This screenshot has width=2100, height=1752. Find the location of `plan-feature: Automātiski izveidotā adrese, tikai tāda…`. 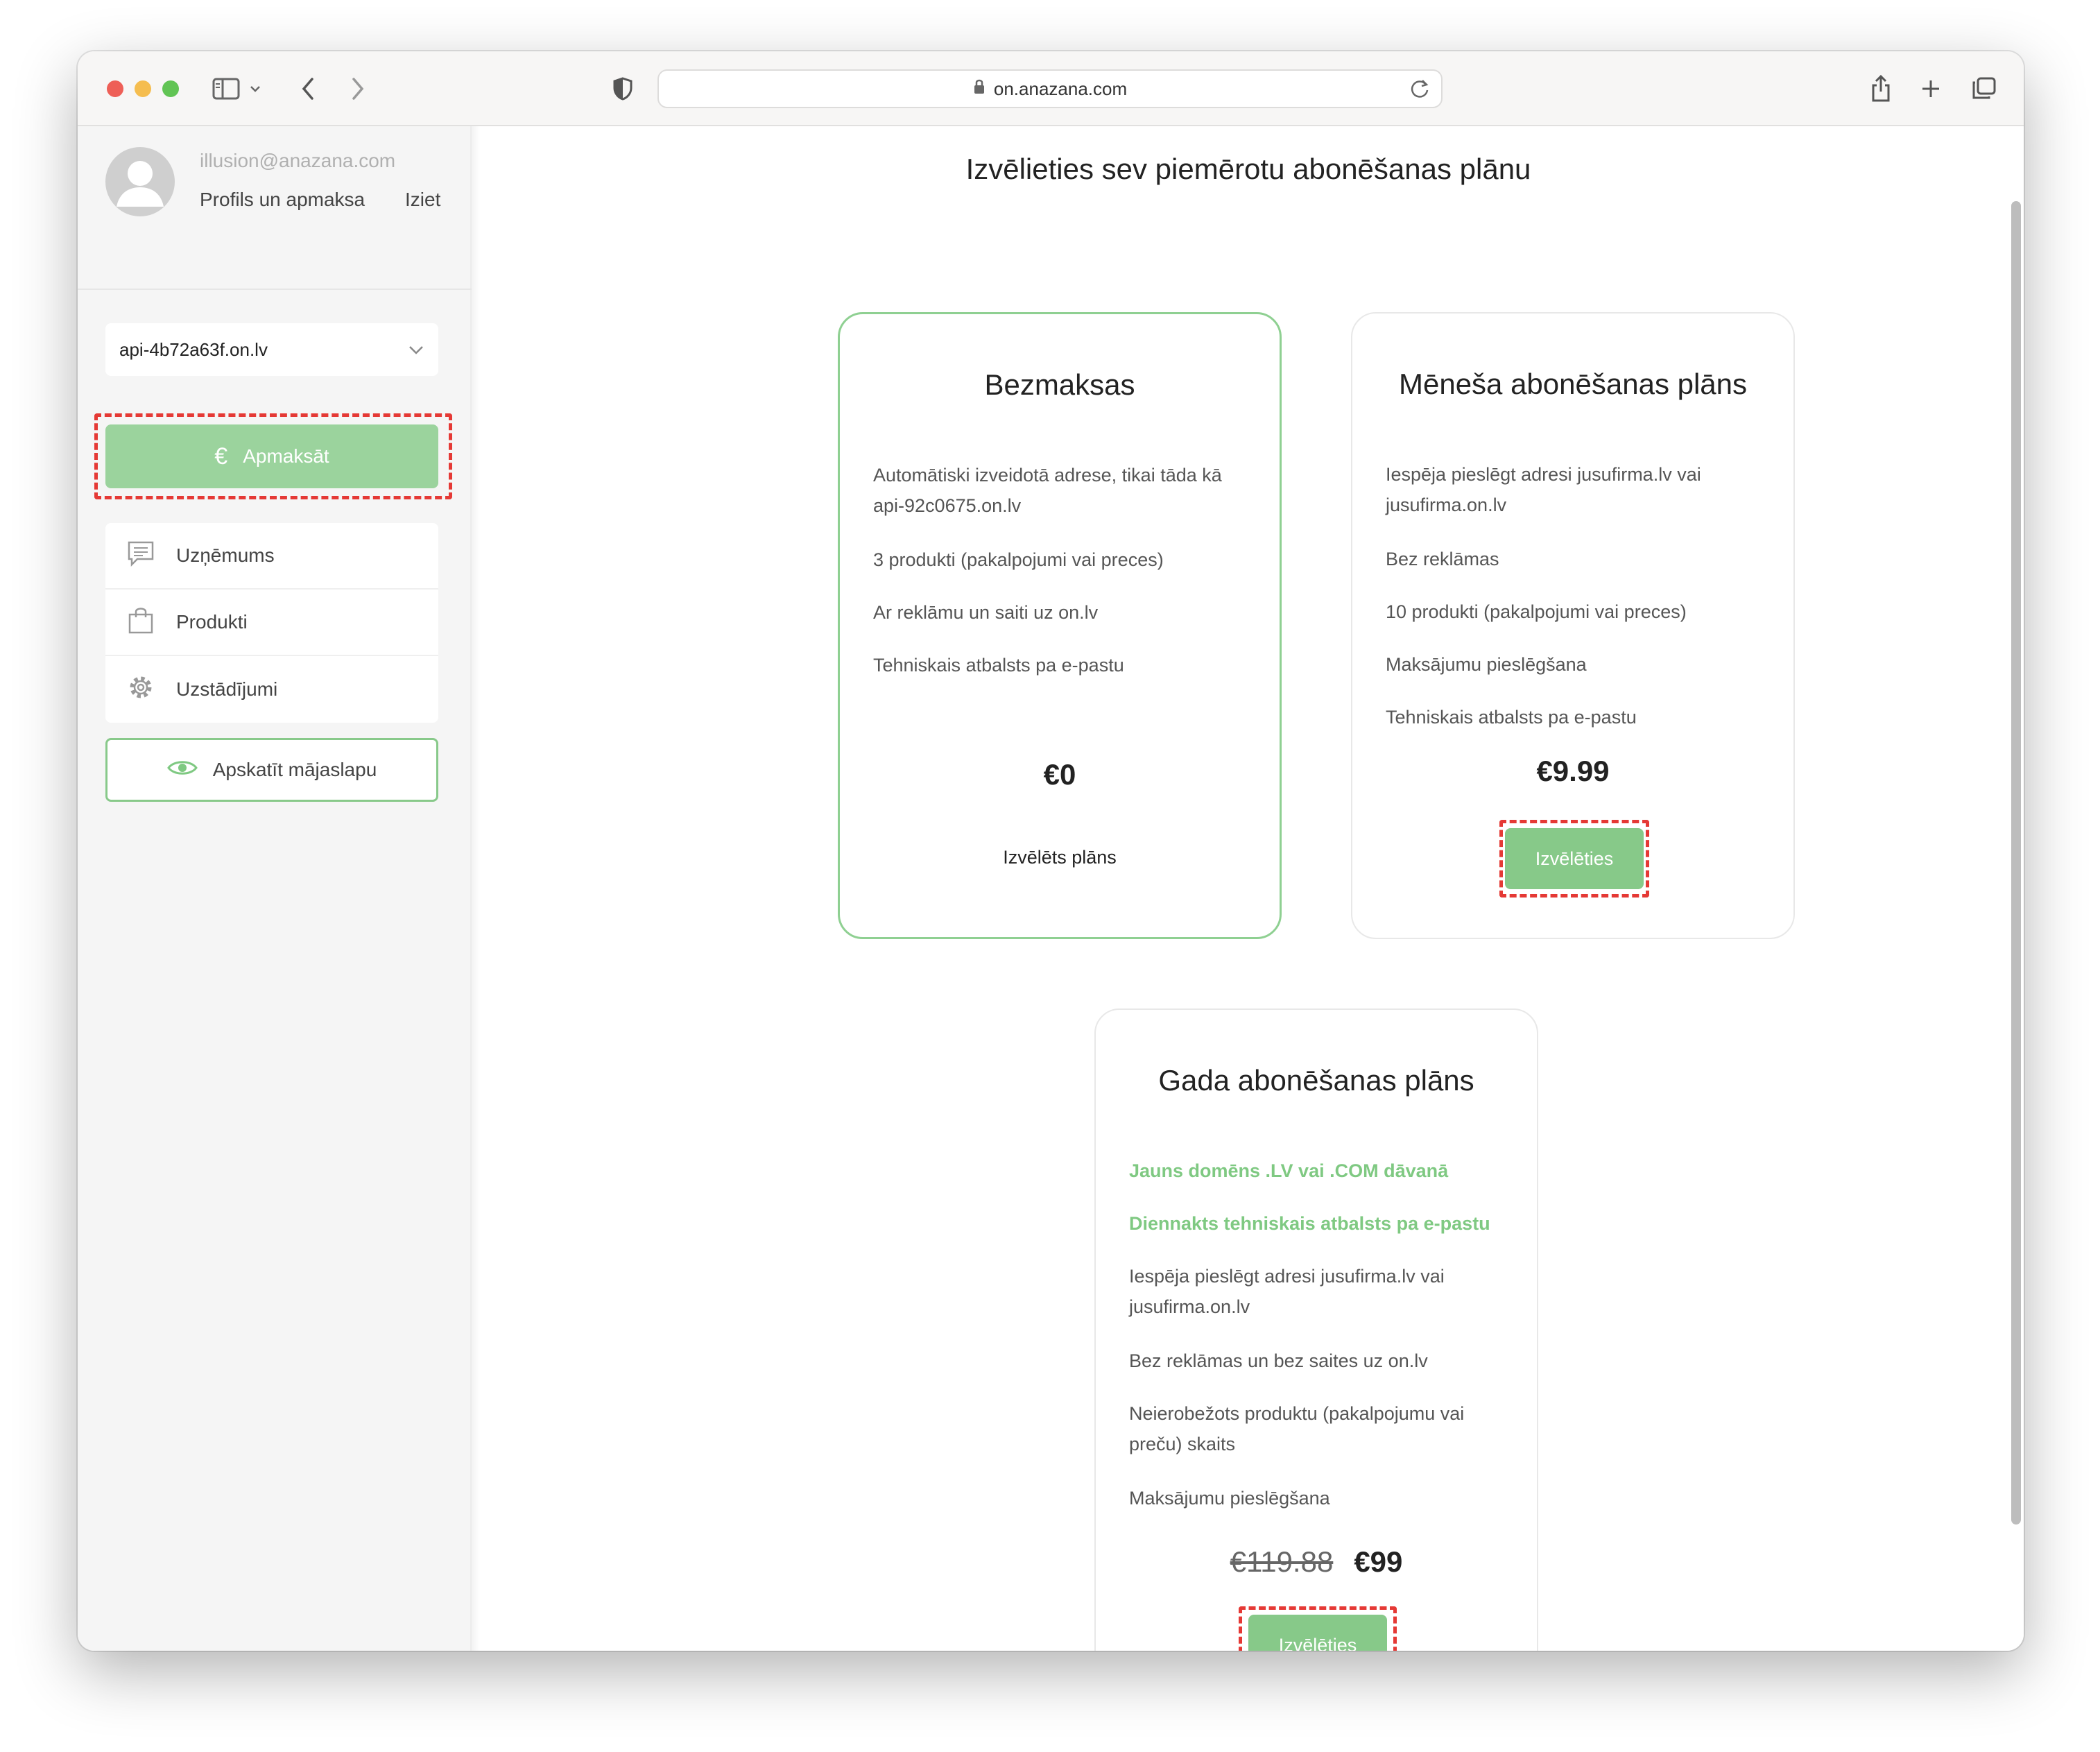

plan-feature: Automātiski izveidotā adrese, tikai tāda… is located at coordinates (1047, 490).